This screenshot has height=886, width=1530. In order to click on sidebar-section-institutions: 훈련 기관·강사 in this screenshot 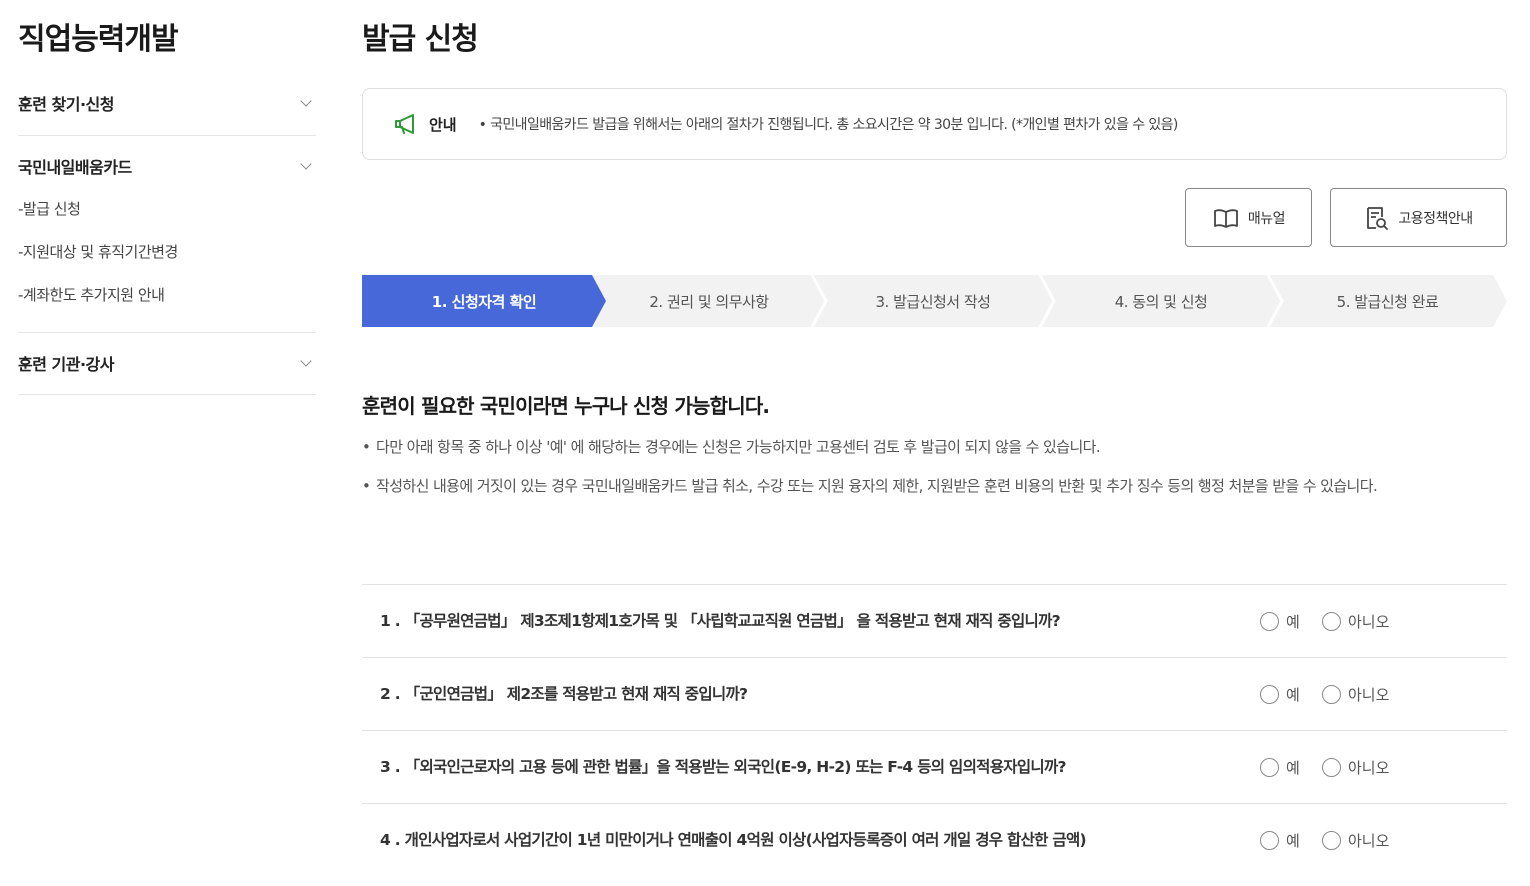, I will do `click(167, 373)`.